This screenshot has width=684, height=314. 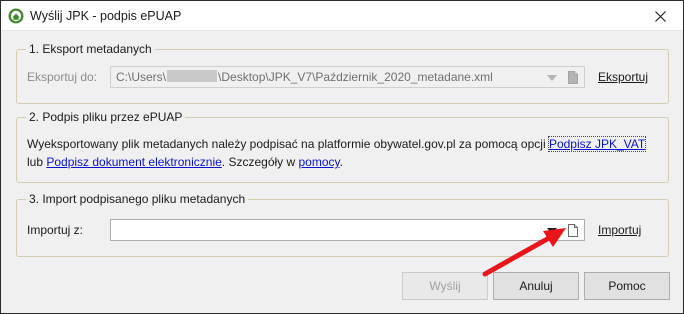 What do you see at coordinates (627, 286) in the screenshot?
I see `help-button: Pomoc` at bounding box center [627, 286].